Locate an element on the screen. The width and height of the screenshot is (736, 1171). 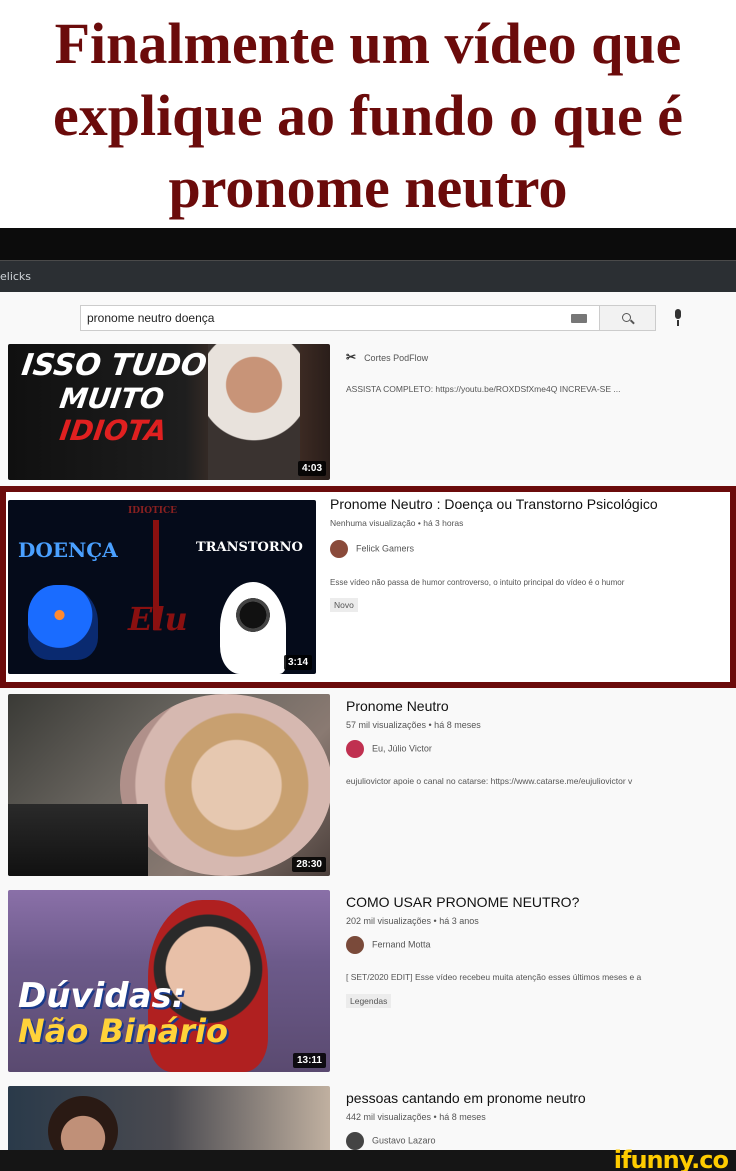
video-meta: 442 mil visualizações • há 8 meses is located at coordinates (416, 1117).